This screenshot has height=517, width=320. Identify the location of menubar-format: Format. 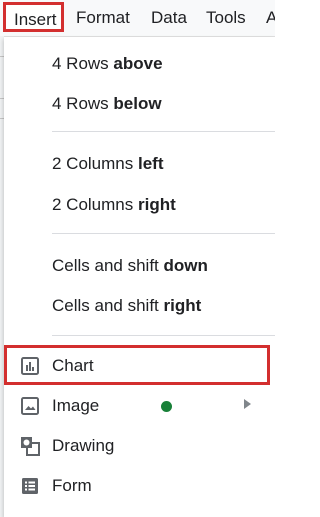
(103, 18).